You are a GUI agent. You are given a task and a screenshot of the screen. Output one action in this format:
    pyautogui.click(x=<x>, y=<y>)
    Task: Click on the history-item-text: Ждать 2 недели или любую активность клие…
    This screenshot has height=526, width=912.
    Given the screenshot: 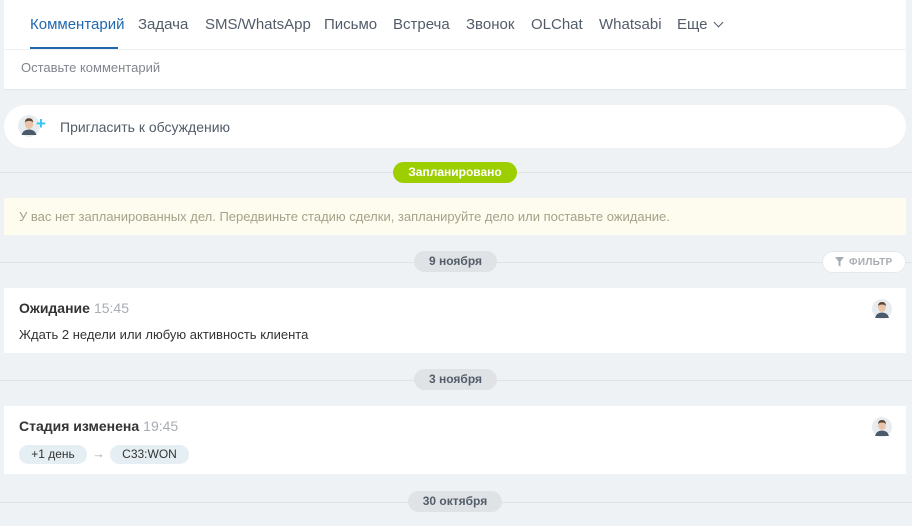 What is the action you would take?
    pyautogui.click(x=164, y=334)
    